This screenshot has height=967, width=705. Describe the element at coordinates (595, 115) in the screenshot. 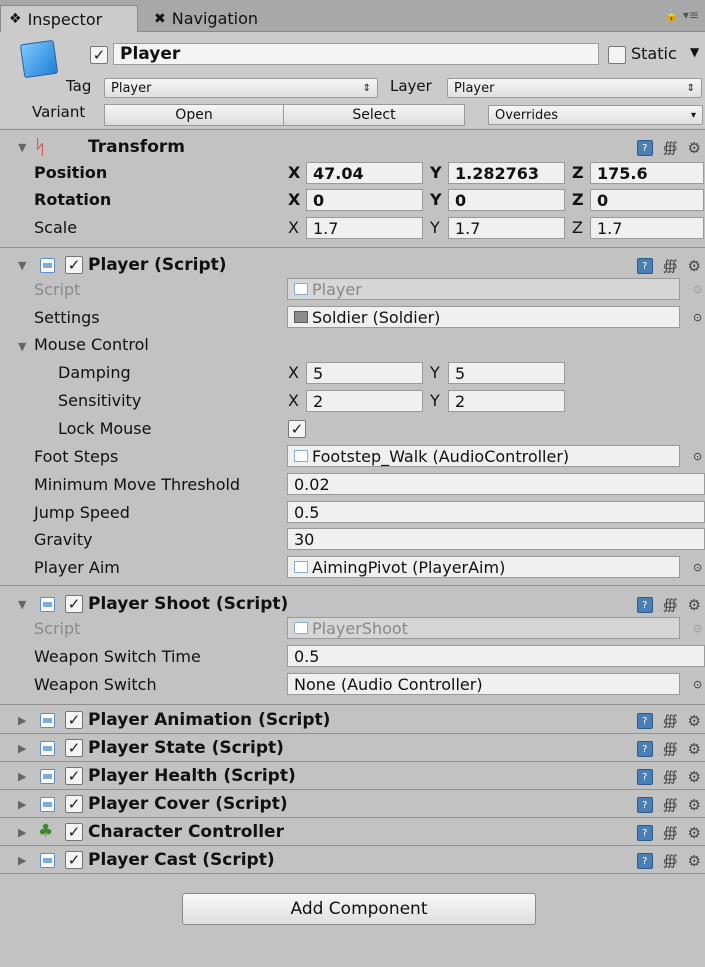

I see `overrides-dropdown: Overrides ▾` at that location.